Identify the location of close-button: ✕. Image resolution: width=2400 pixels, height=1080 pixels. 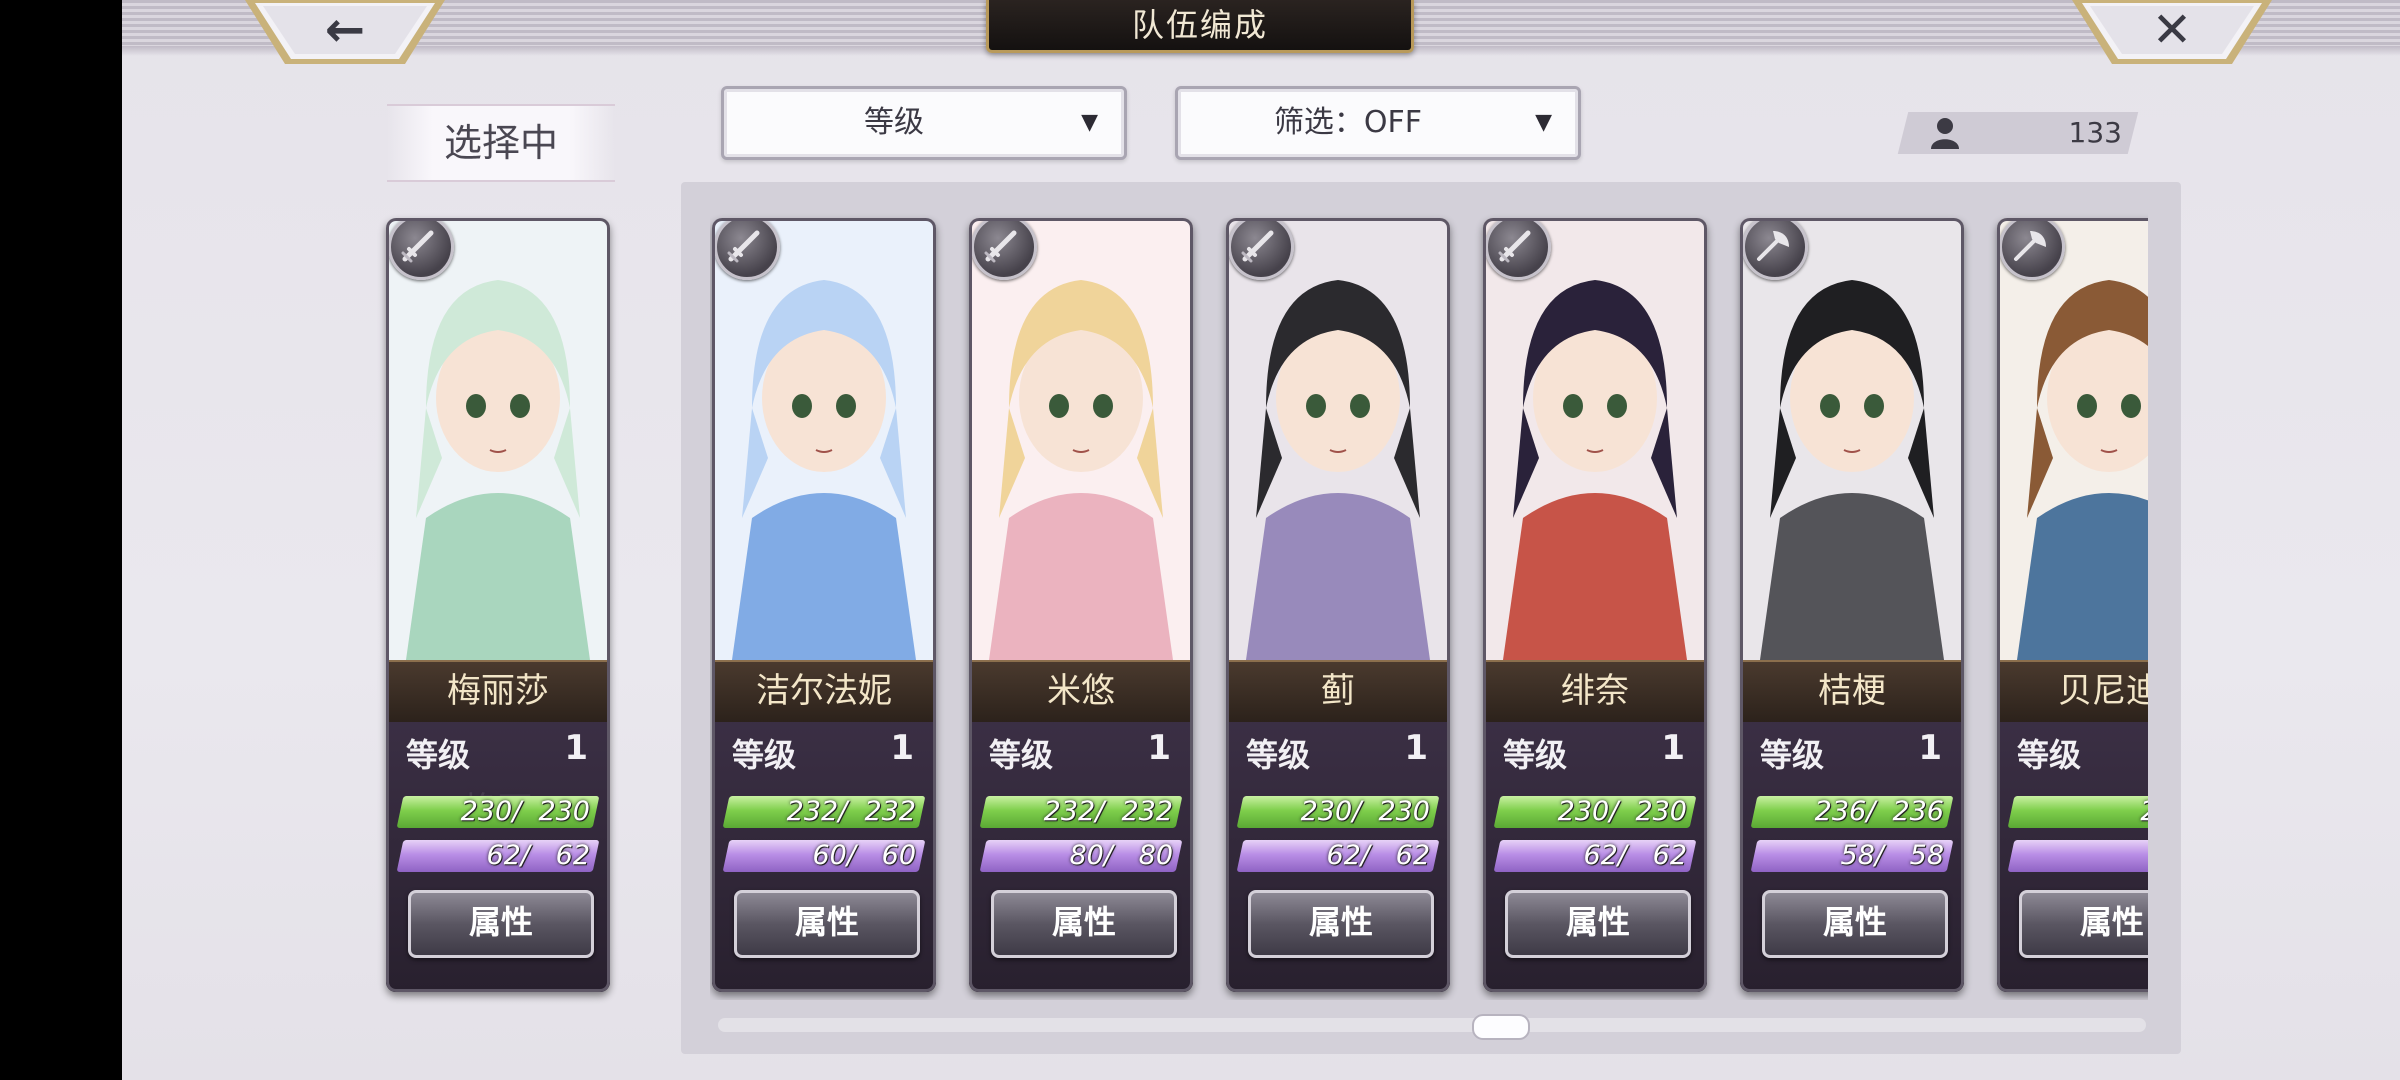
(2172, 33).